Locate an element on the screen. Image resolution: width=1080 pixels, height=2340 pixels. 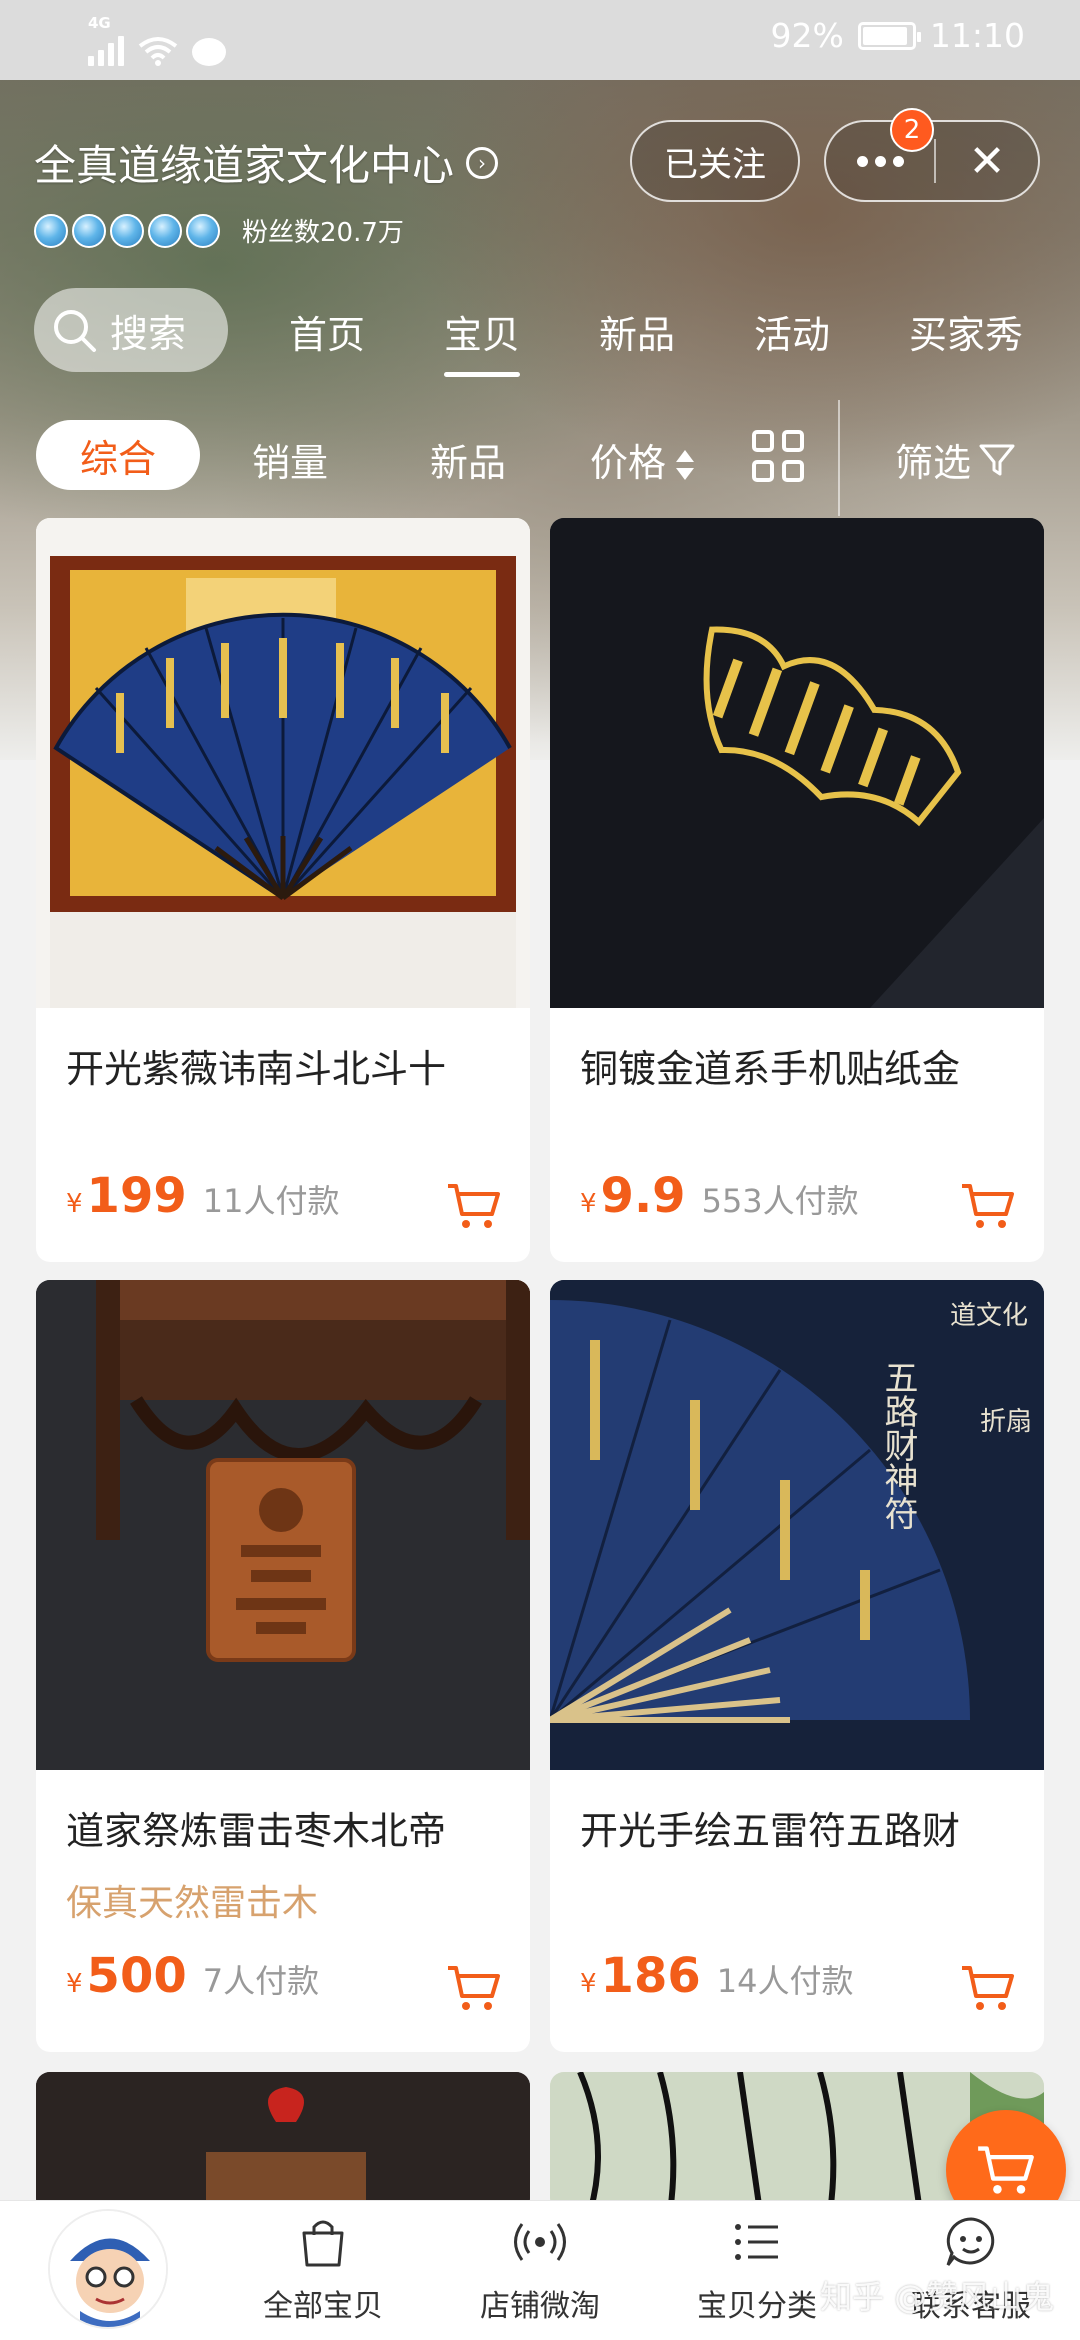
signal-icon is located at coordinates (106, 48).